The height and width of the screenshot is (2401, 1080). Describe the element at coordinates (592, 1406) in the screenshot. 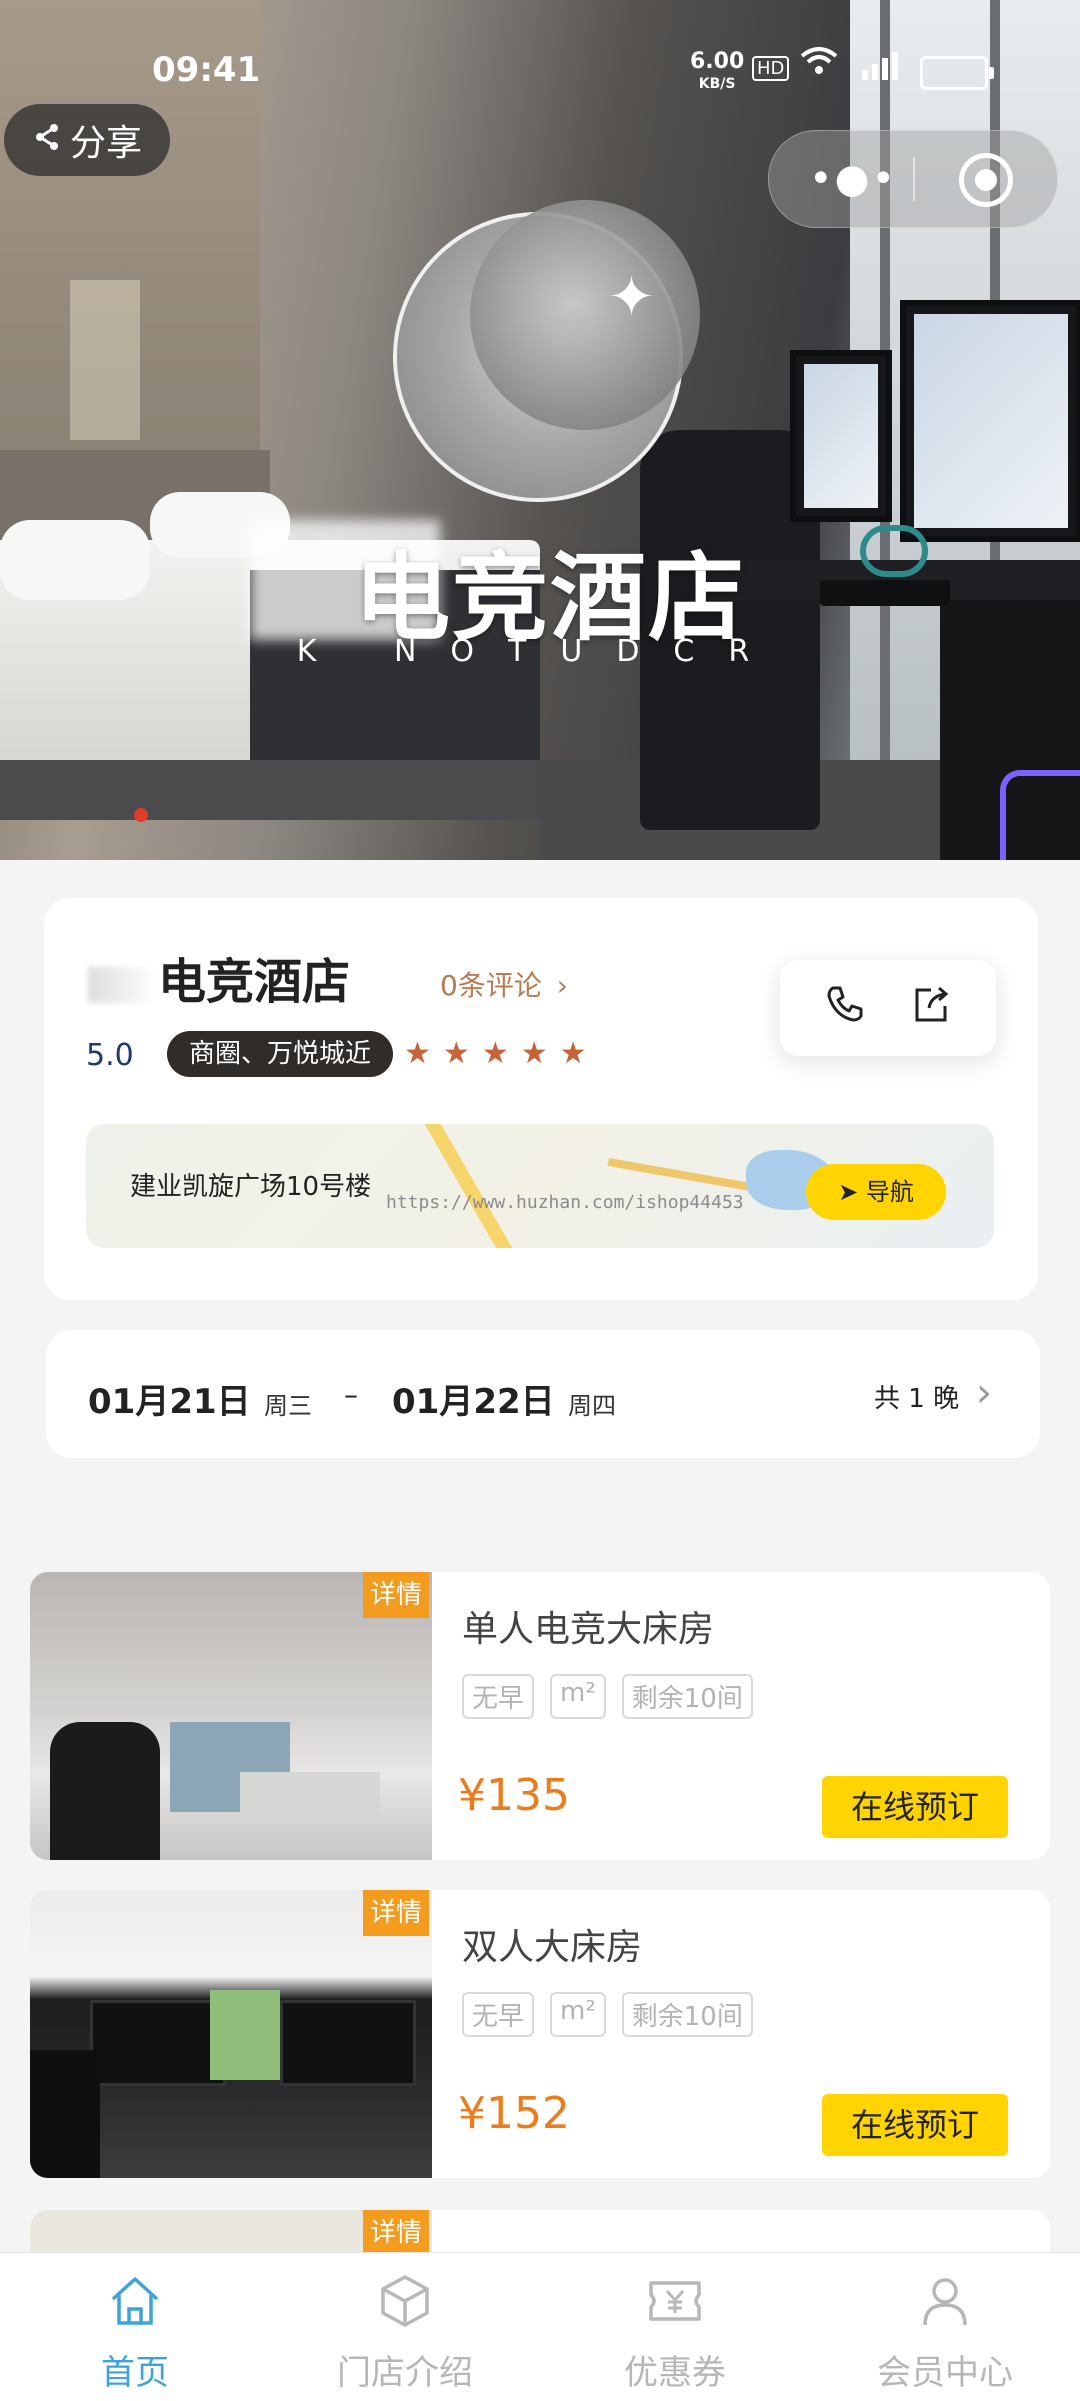

I see `checkout-weekday: 周四` at that location.